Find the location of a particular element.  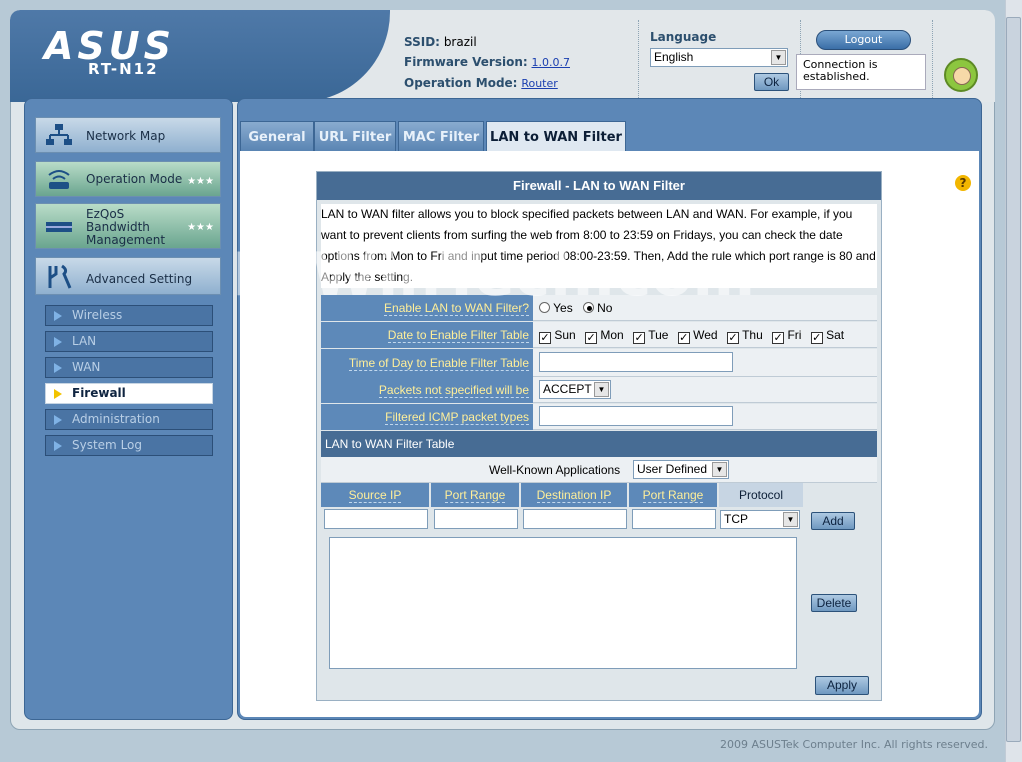

opmode-label: Operation Mode: is located at coordinates (461, 83).